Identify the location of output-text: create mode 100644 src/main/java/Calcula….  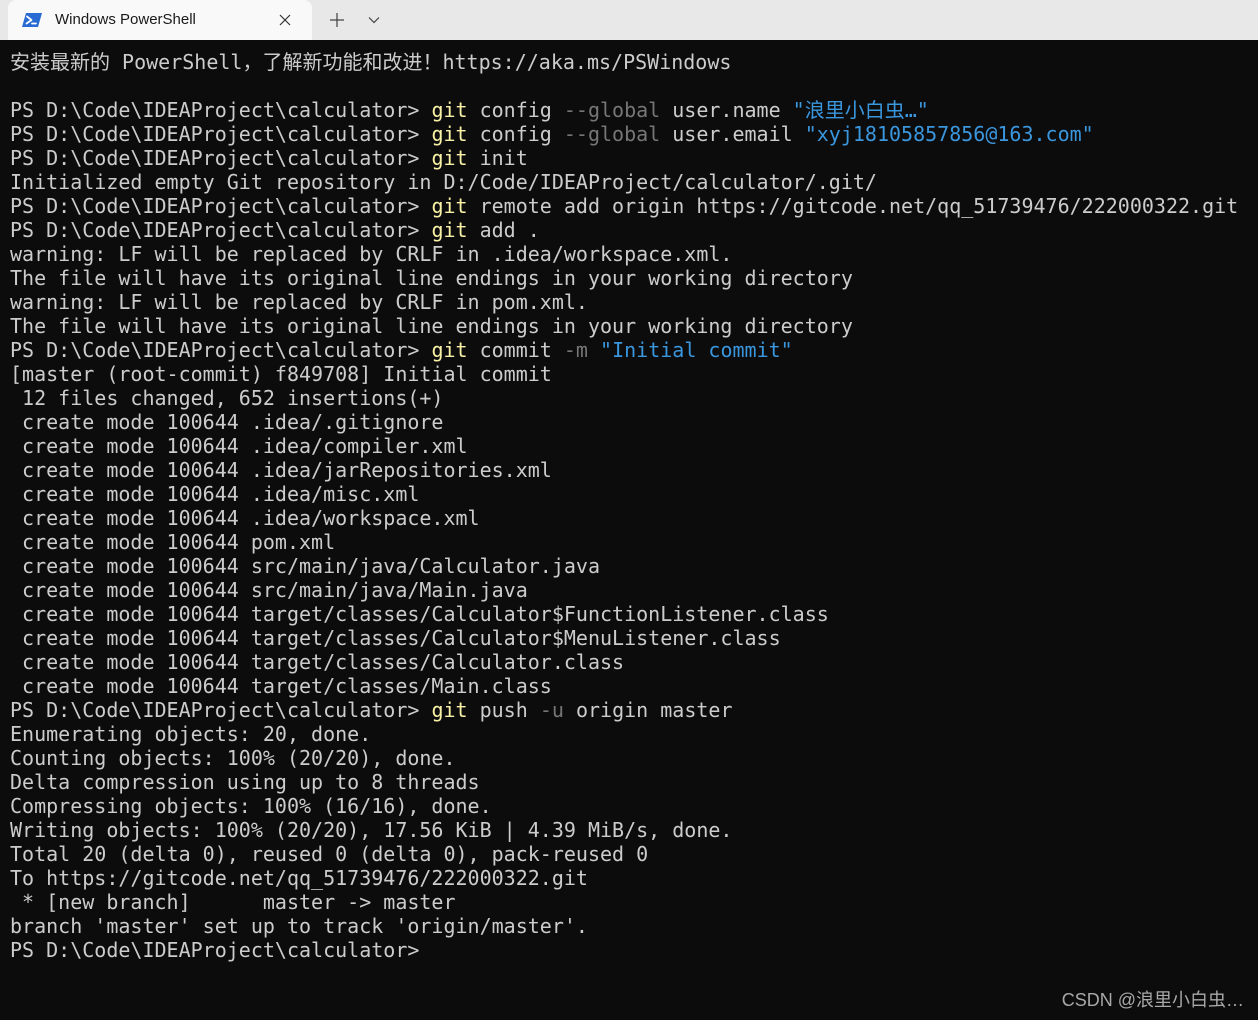
(305, 566).